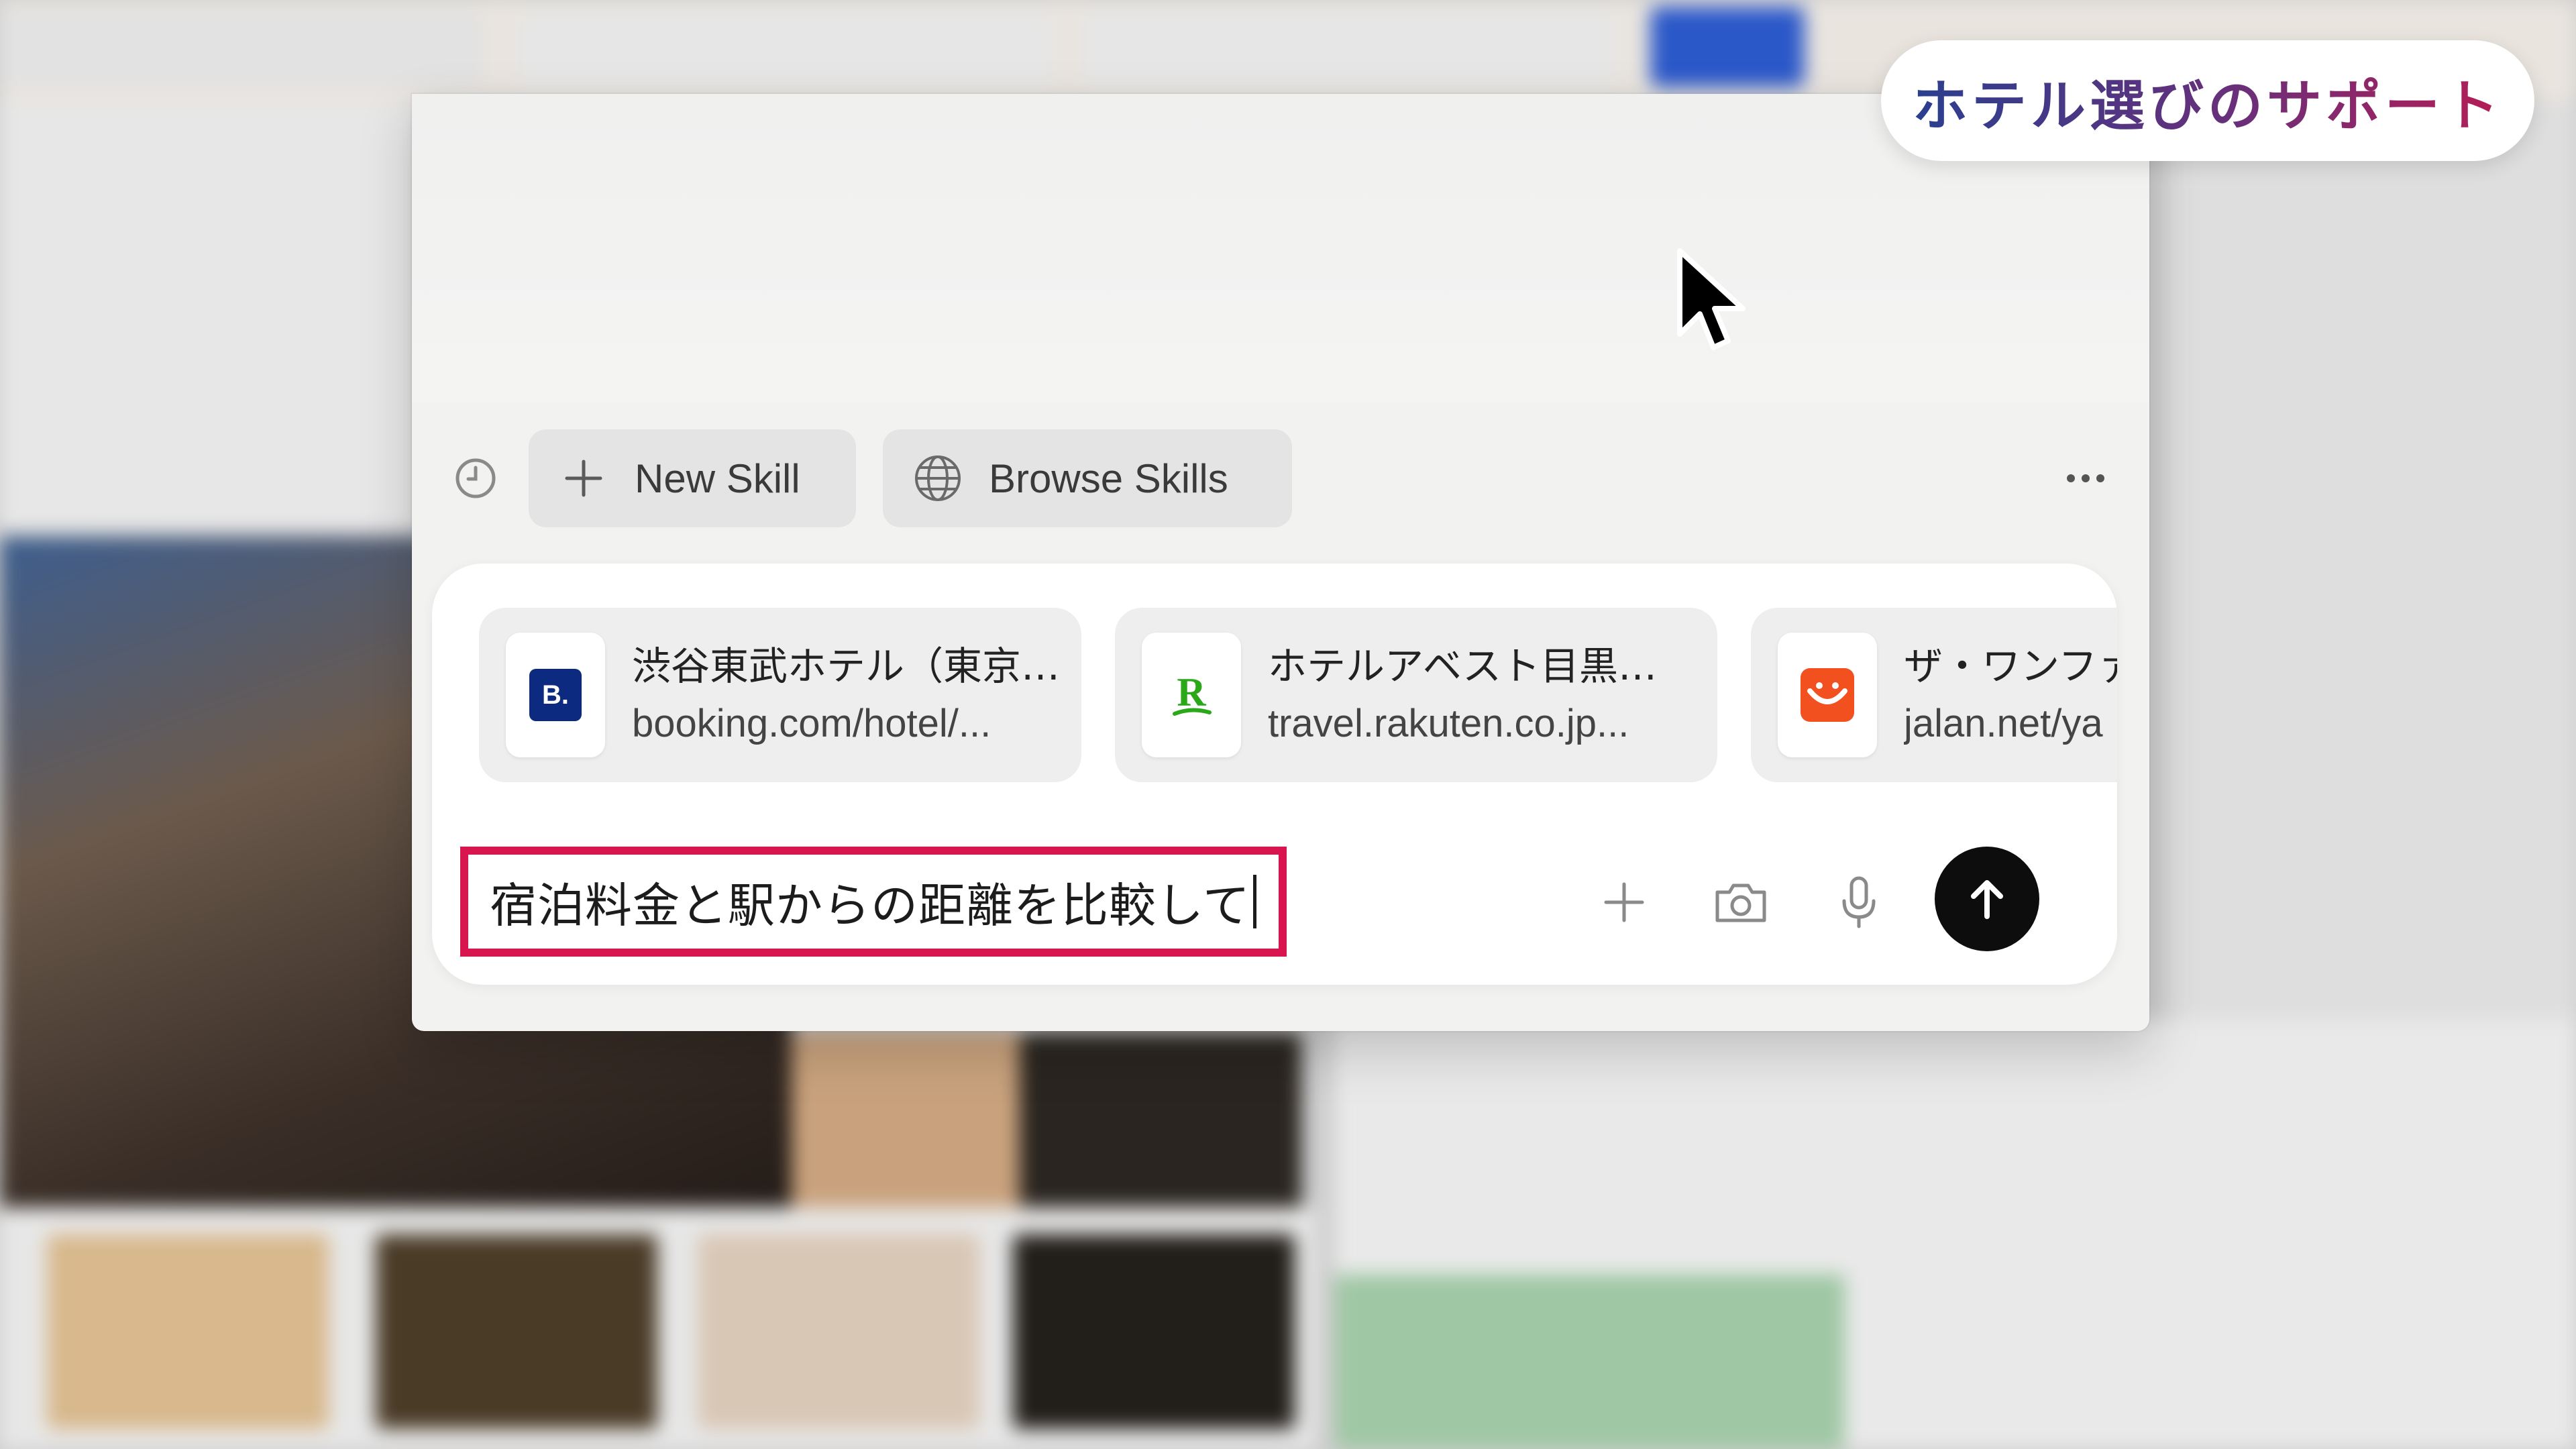  I want to click on skills-toolbar: New Skill Browse Skills, so click(1284, 478).